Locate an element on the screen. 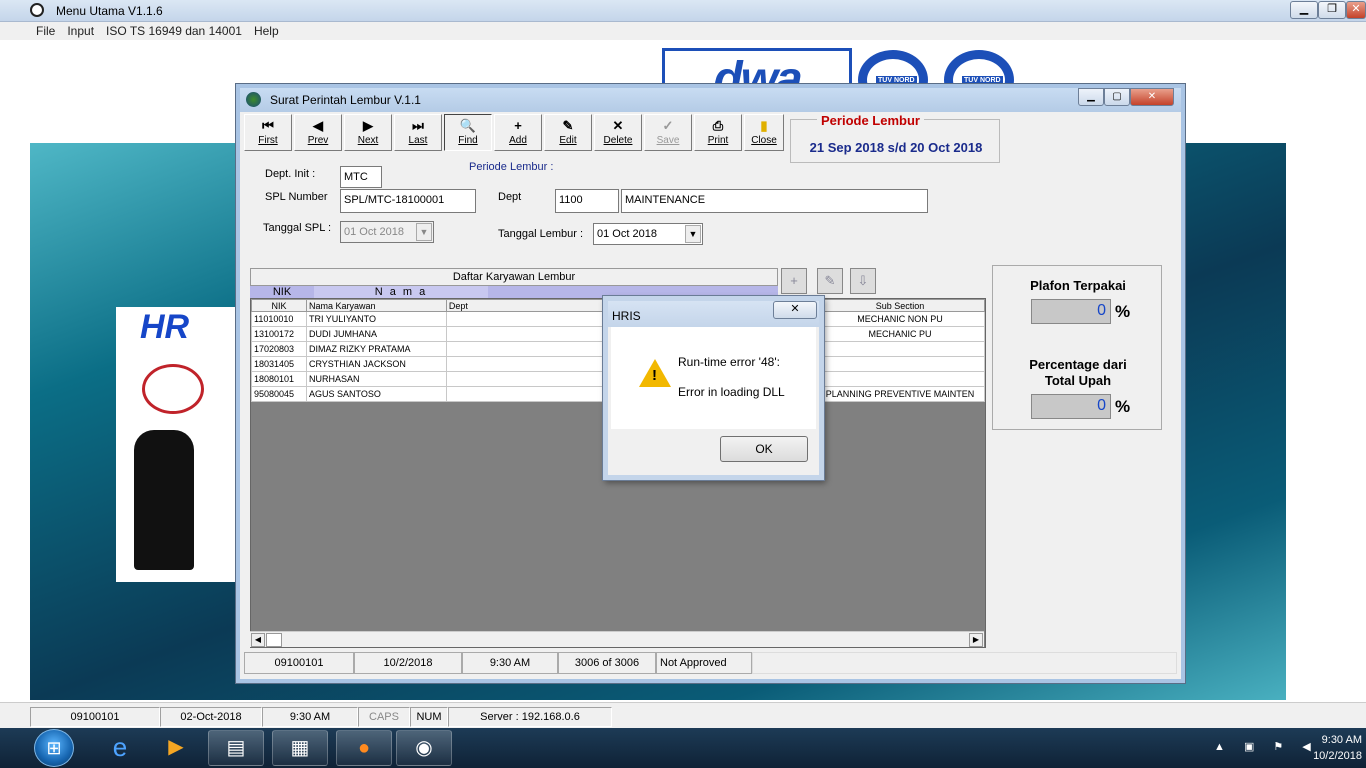 The height and width of the screenshot is (768, 1366). cell-nik: 18031405 is located at coordinates (279, 364).